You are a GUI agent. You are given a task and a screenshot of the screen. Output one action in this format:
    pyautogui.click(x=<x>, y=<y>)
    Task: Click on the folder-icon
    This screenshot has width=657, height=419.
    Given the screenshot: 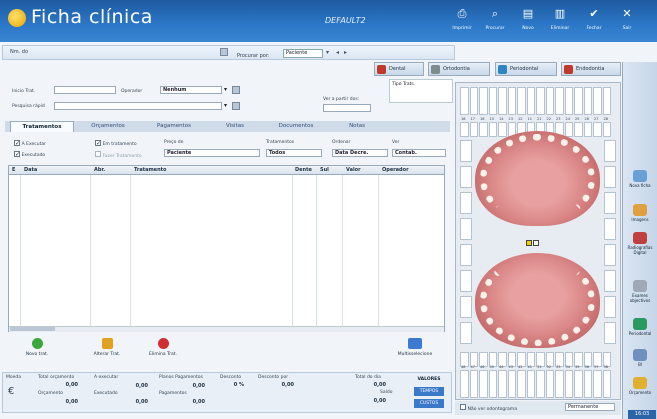 What is the action you would take?
    pyautogui.click(x=224, y=52)
    